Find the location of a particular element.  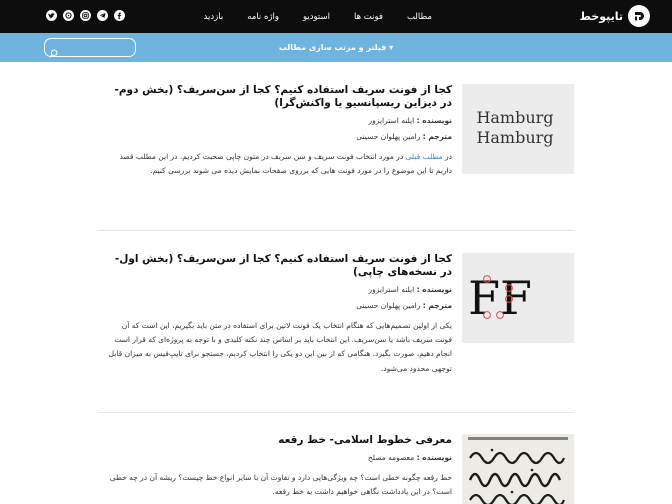

main-nav: مطالب فونت ها استودیو واژه نامه بازدید is located at coordinates (306, 16).